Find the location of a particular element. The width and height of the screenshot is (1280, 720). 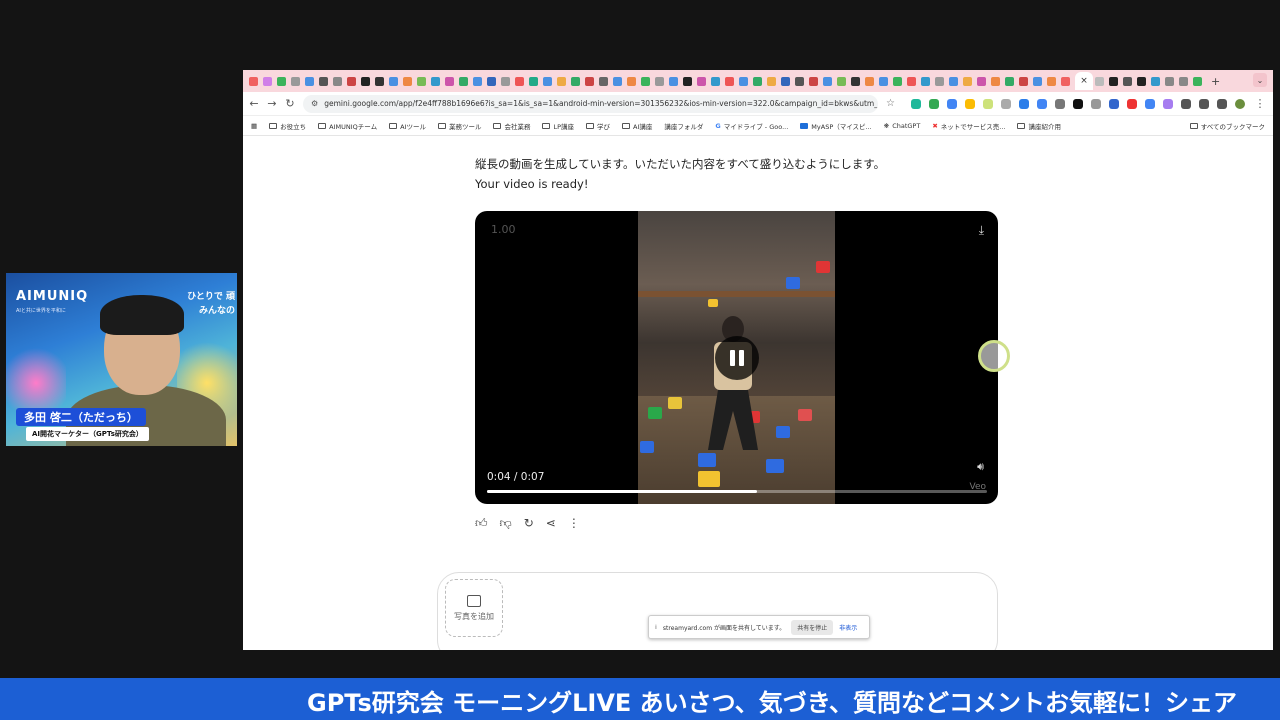

all-bookmarks: すべてのブックマーク is located at coordinates (1227, 126).